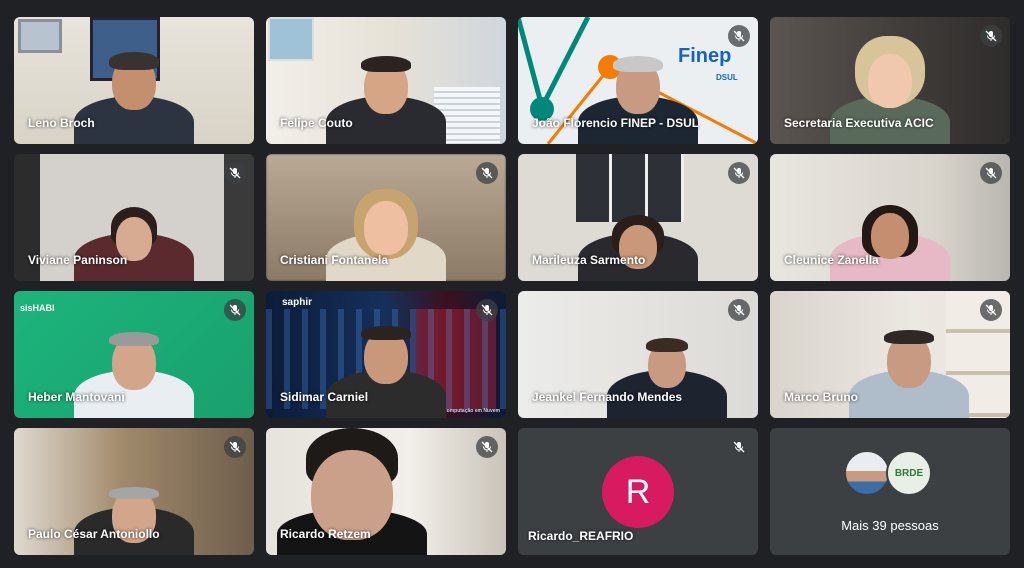 The height and width of the screenshot is (568, 1024). I want to click on participant-tile-viviane-paninson: Viviane Paninson, so click(134, 217).